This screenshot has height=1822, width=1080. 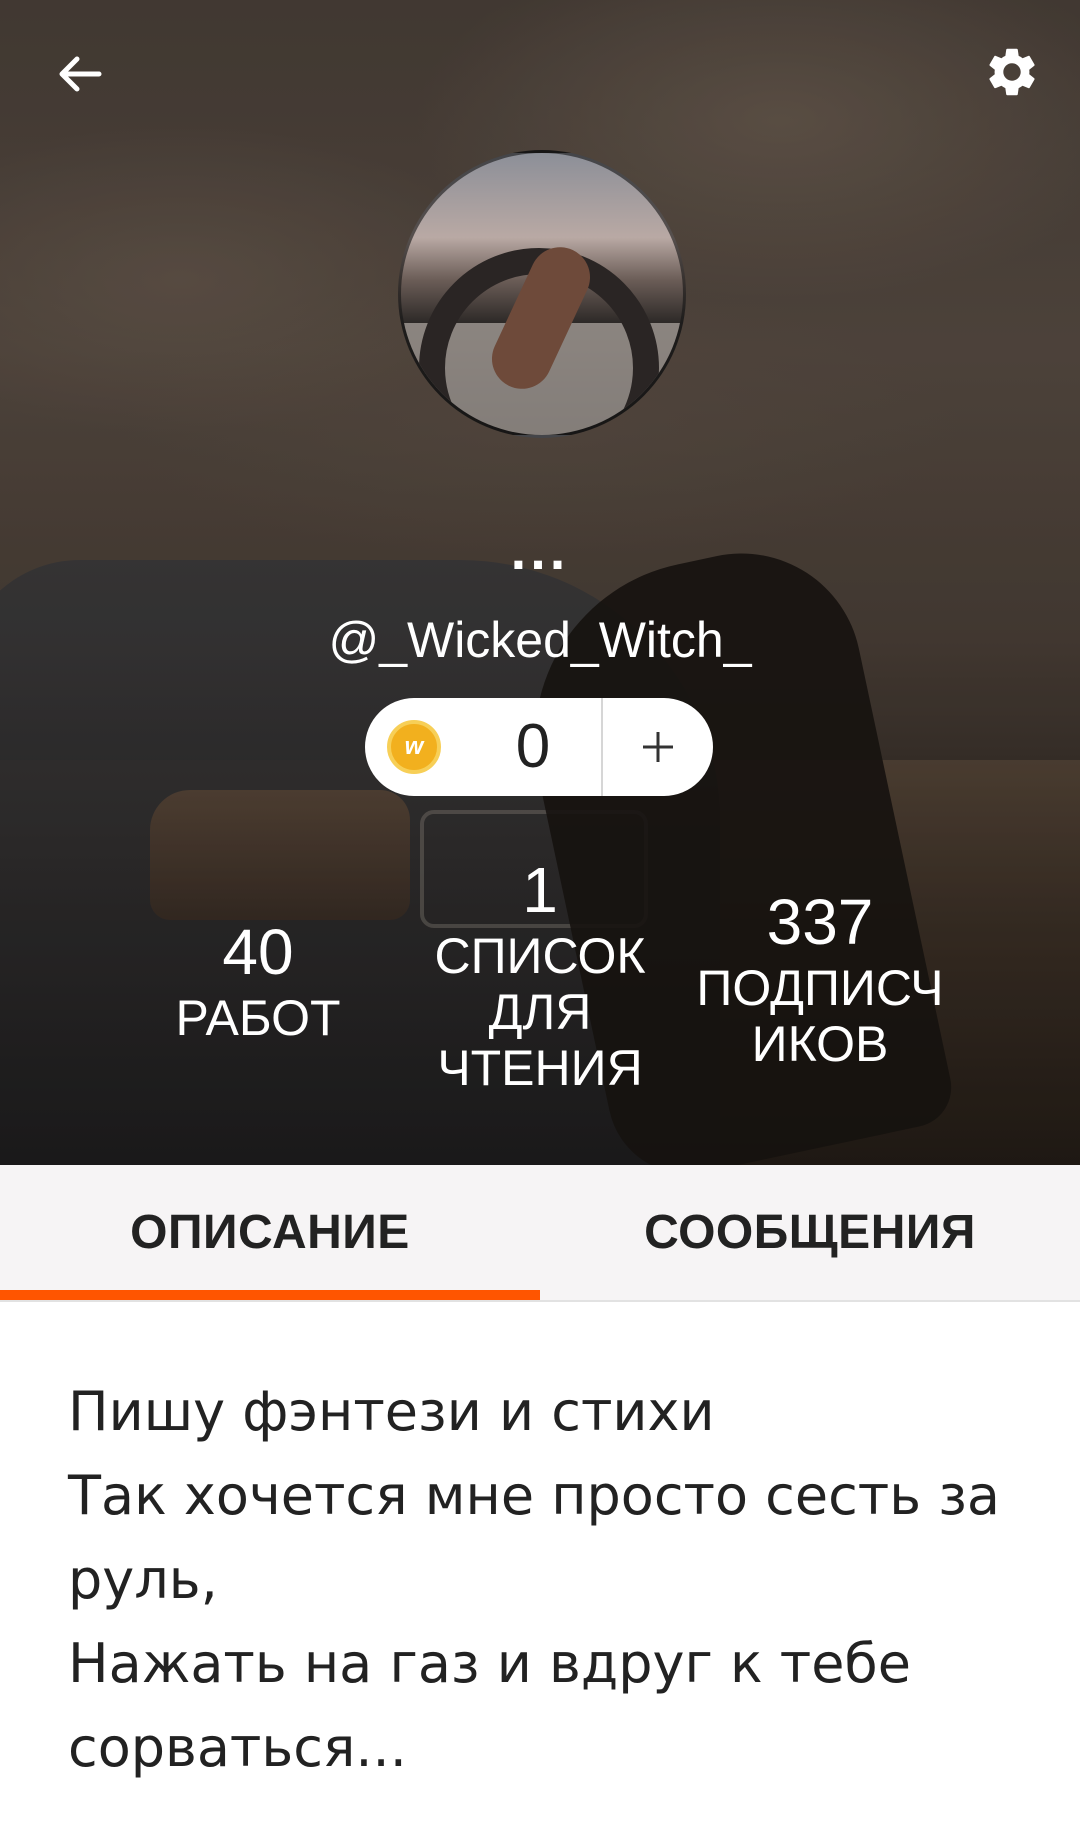 I want to click on wattpad-coin-icon: w, so click(x=414, y=747).